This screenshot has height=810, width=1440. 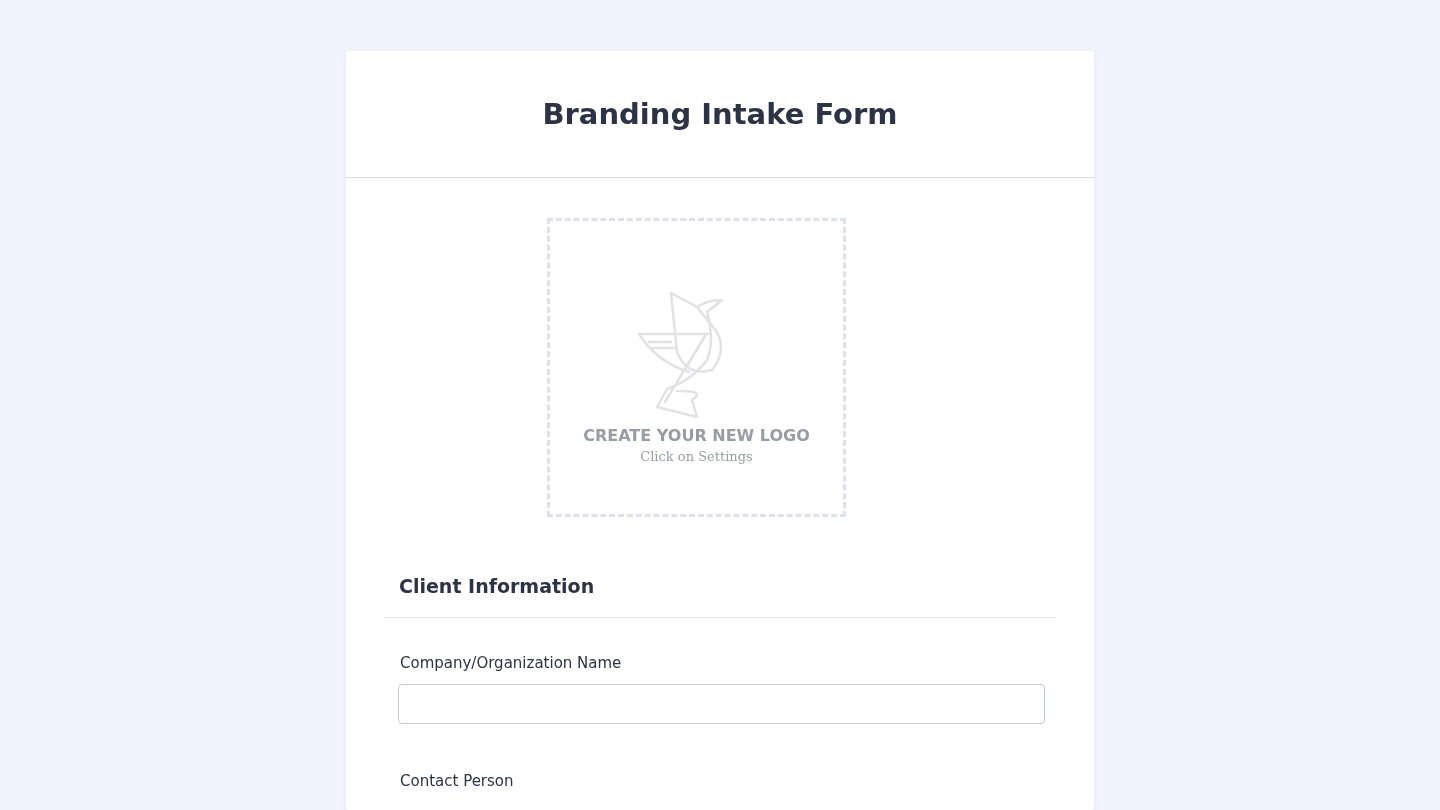 What do you see at coordinates (457, 781) in the screenshot?
I see `field-label: Contact Person` at bounding box center [457, 781].